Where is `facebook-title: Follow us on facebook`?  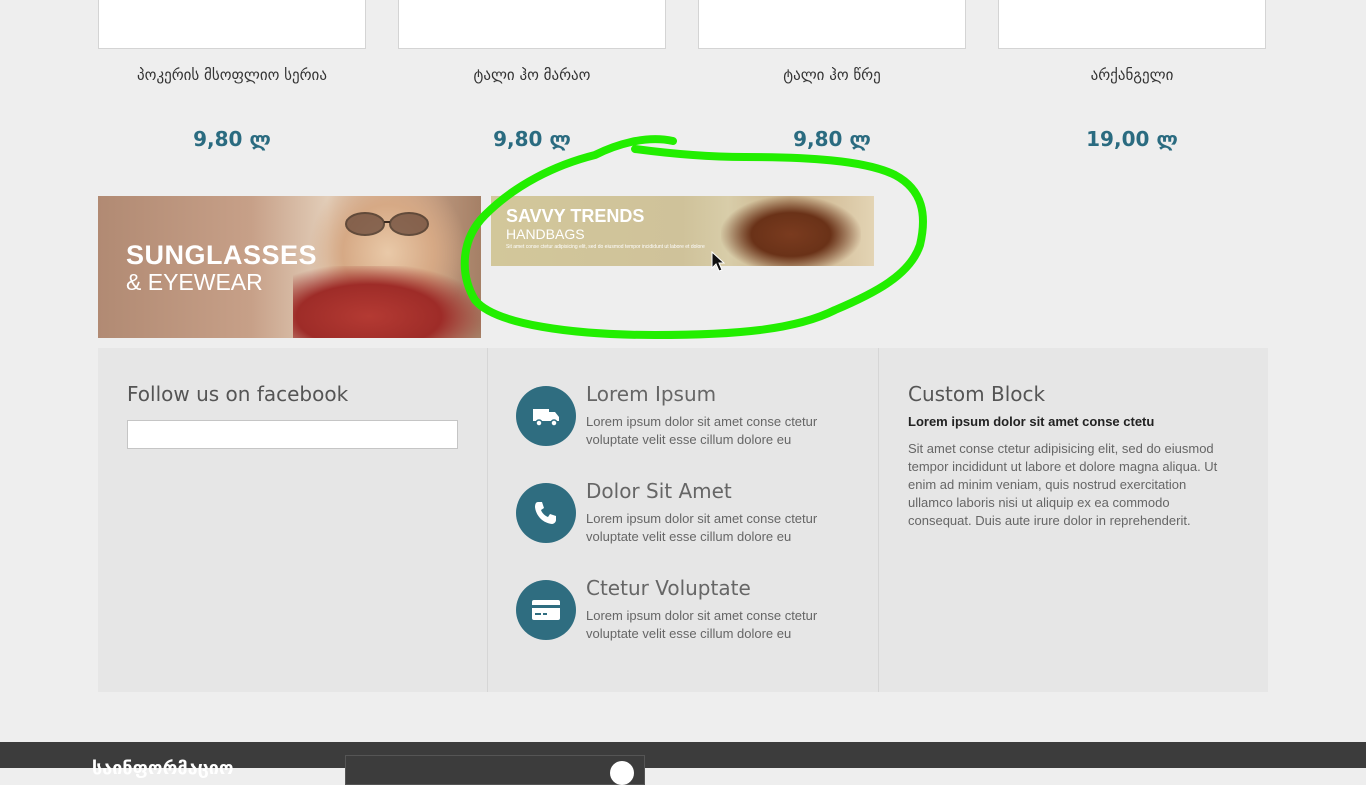
facebook-title: Follow us on facebook is located at coordinates (238, 394).